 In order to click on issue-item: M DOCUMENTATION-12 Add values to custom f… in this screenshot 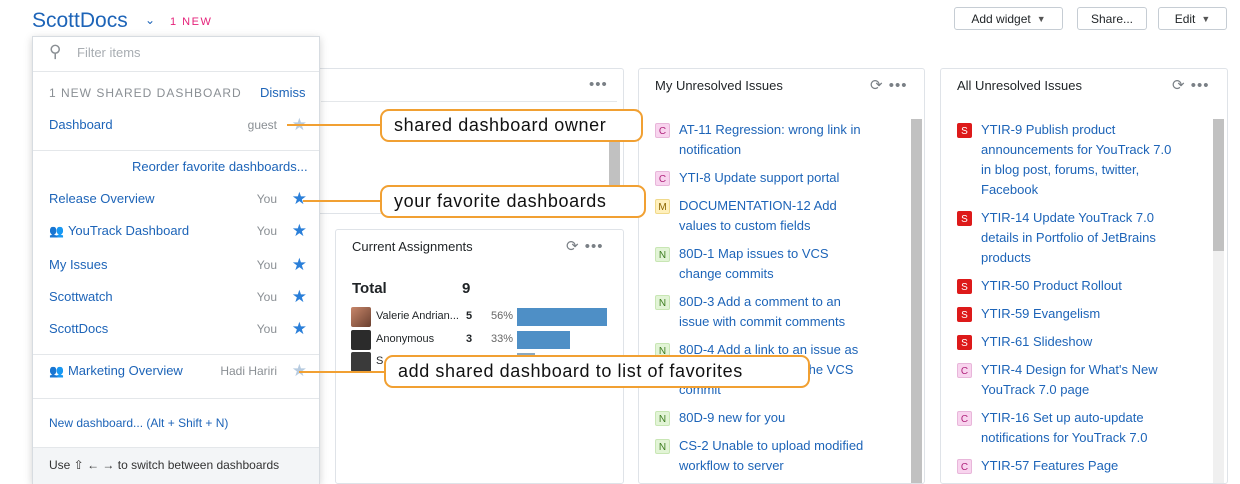, I will do `click(760, 216)`.